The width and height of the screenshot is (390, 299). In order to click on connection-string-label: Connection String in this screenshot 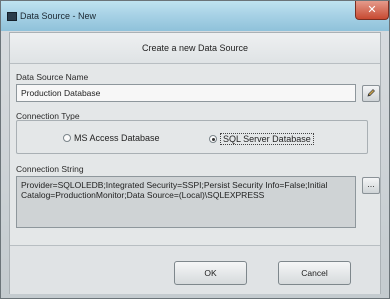, I will do `click(50, 169)`.